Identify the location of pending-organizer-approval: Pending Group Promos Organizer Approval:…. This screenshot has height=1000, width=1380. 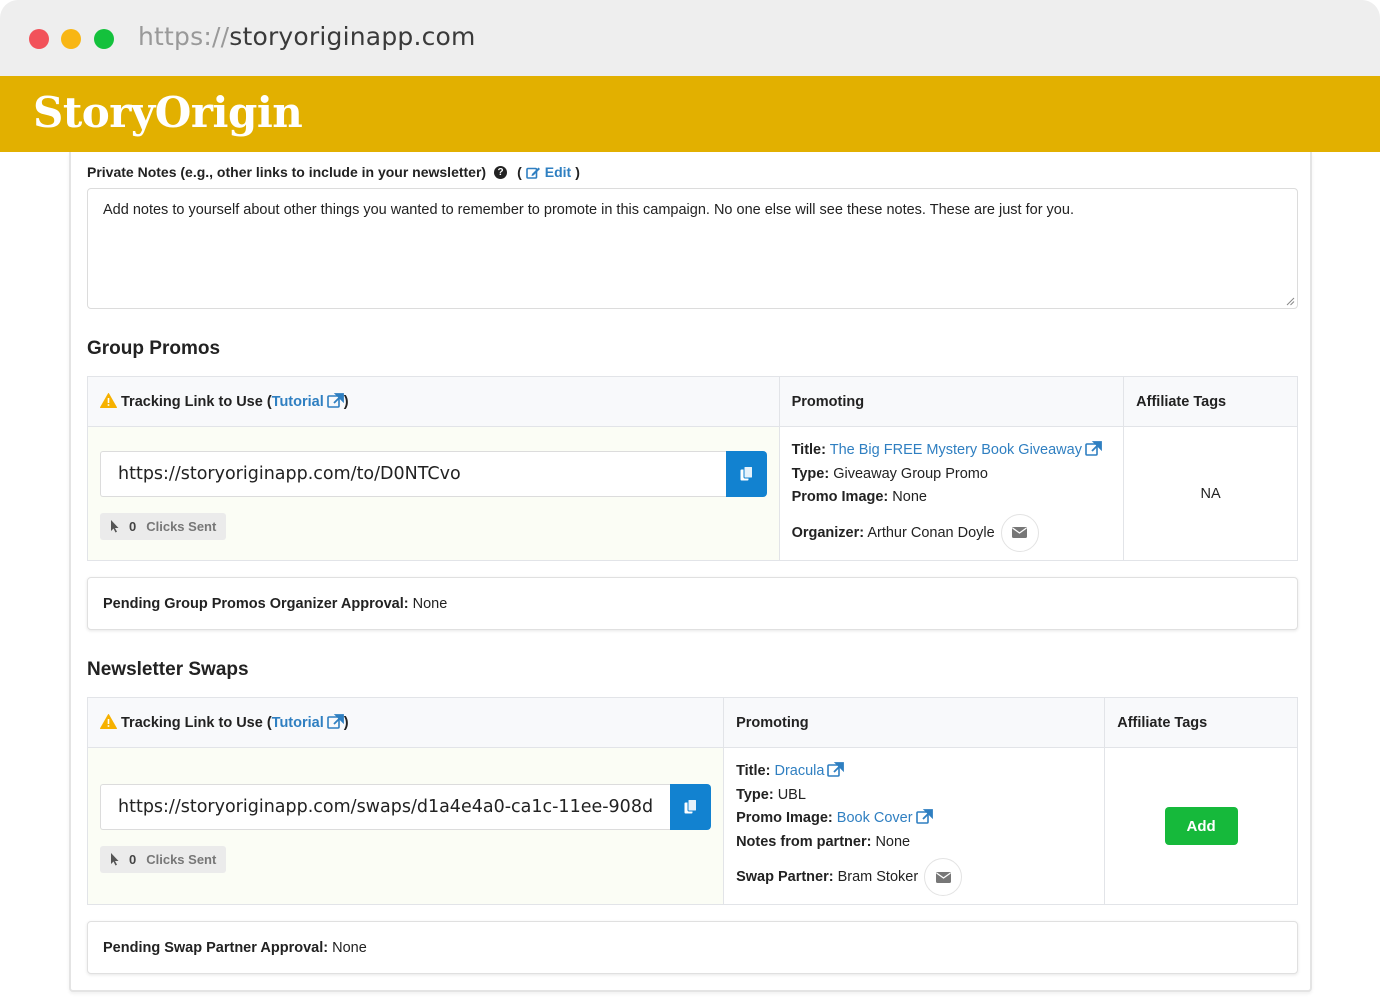
(692, 603).